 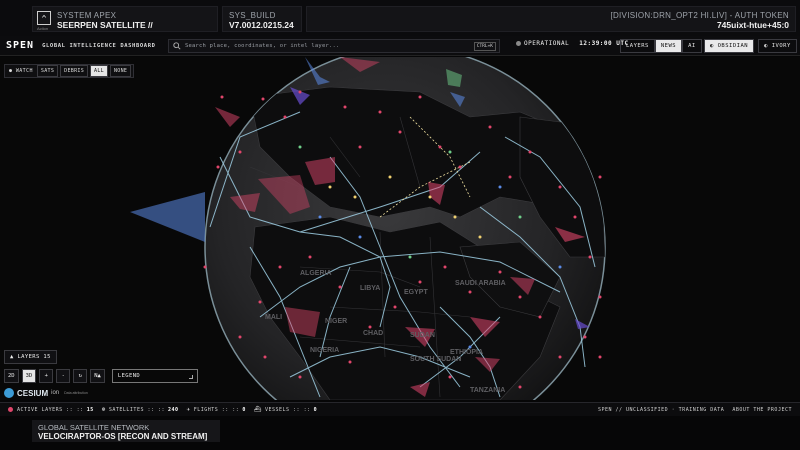 I want to click on system-subtitle: SEERPEN SATELLITE //, so click(x=105, y=25).